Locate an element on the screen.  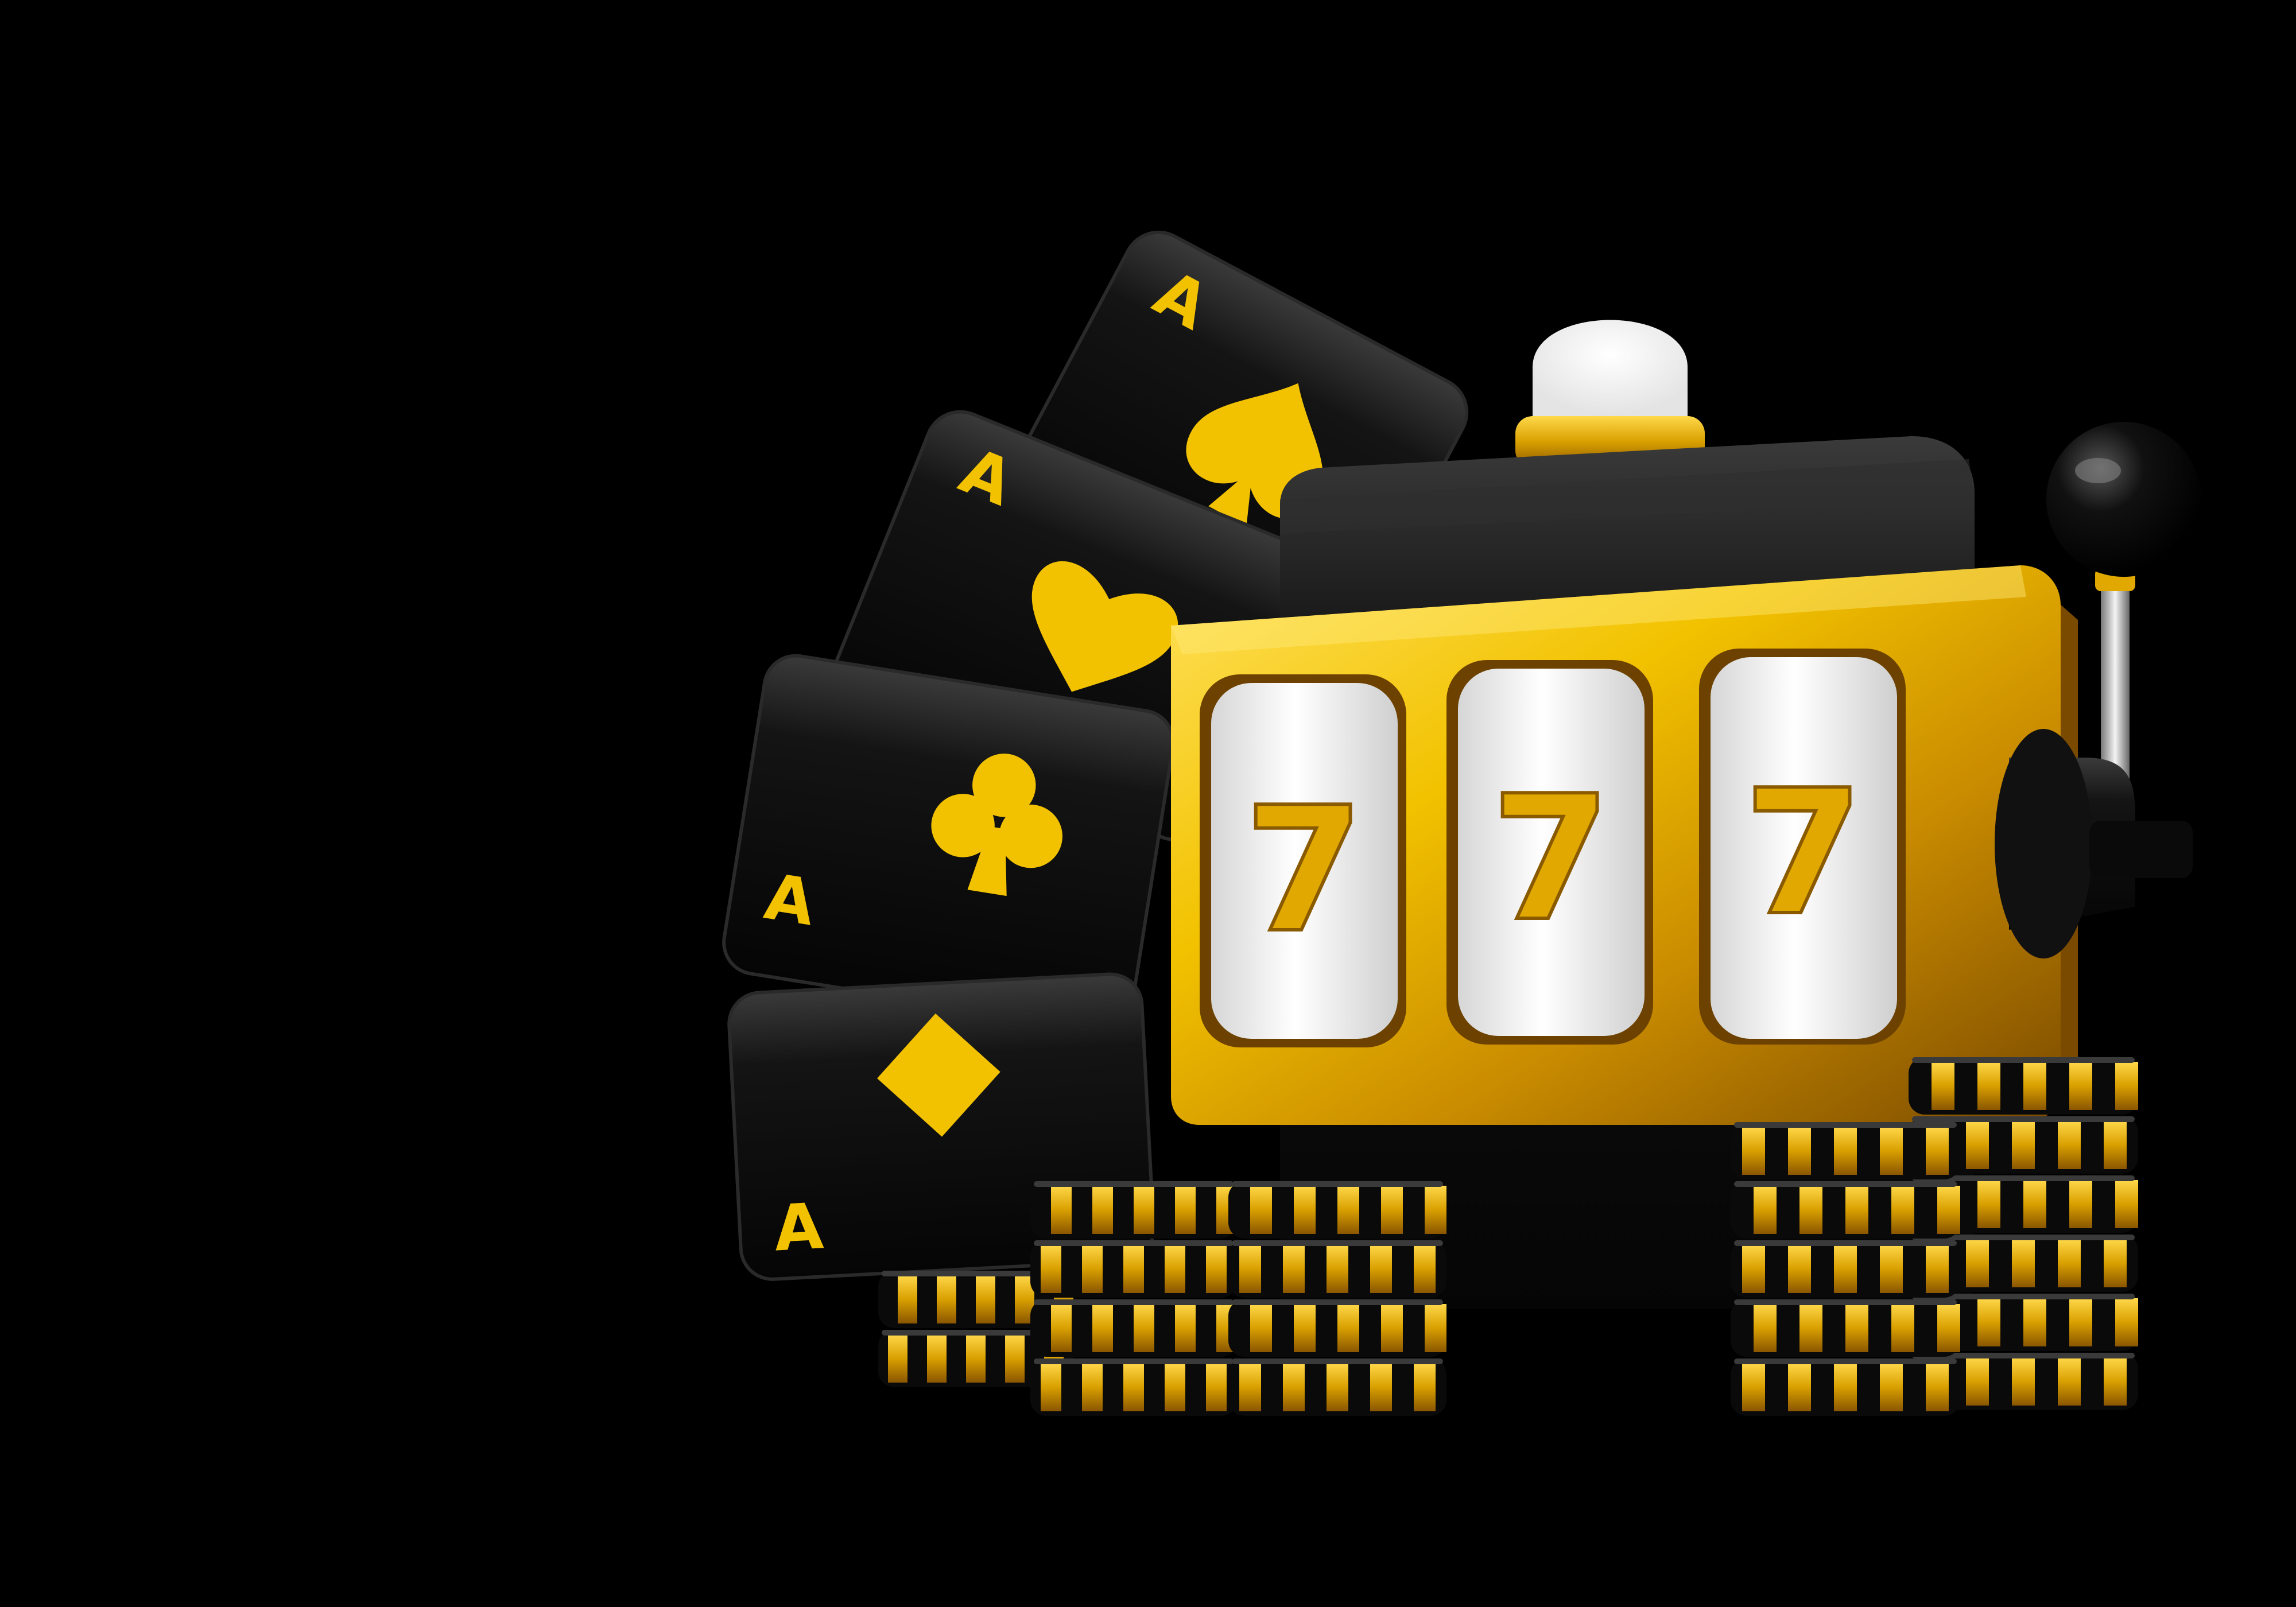
reel-3: 7 is located at coordinates (1802, 847).